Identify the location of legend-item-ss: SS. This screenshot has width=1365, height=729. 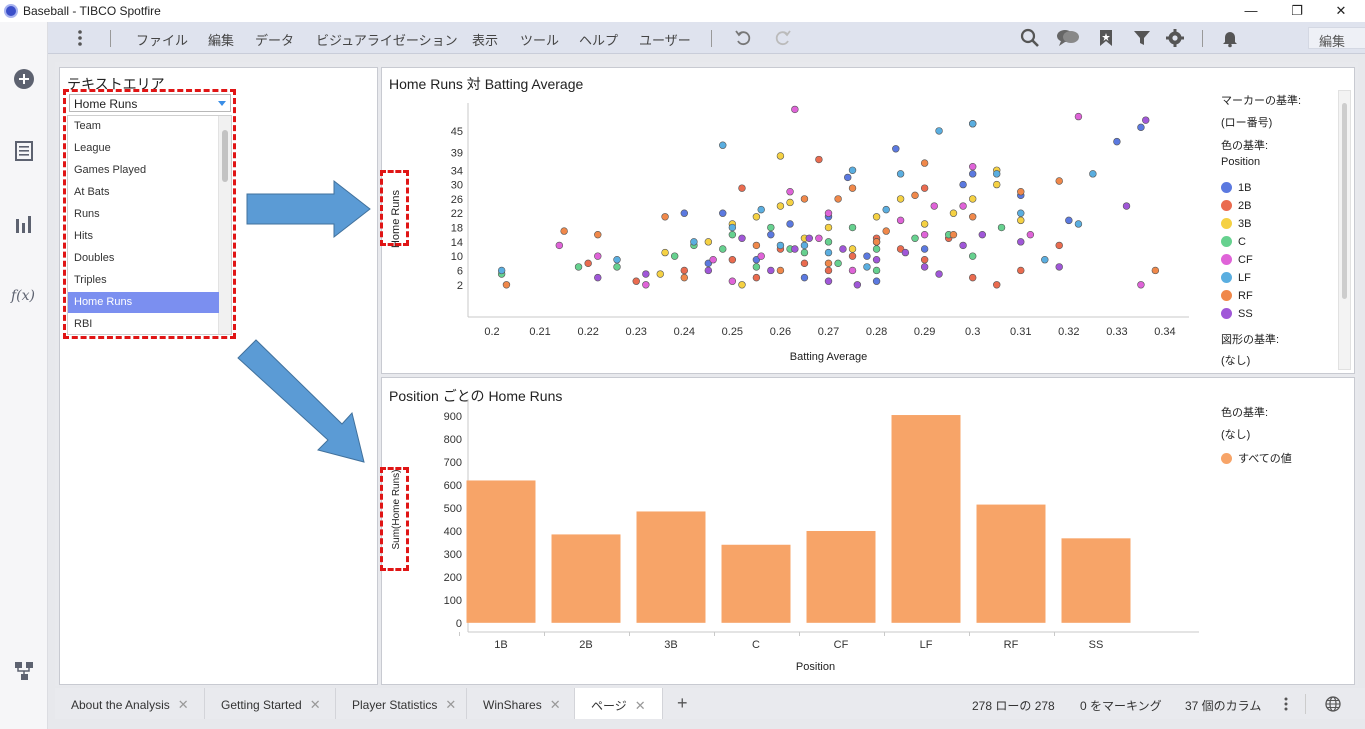
(1237, 314).